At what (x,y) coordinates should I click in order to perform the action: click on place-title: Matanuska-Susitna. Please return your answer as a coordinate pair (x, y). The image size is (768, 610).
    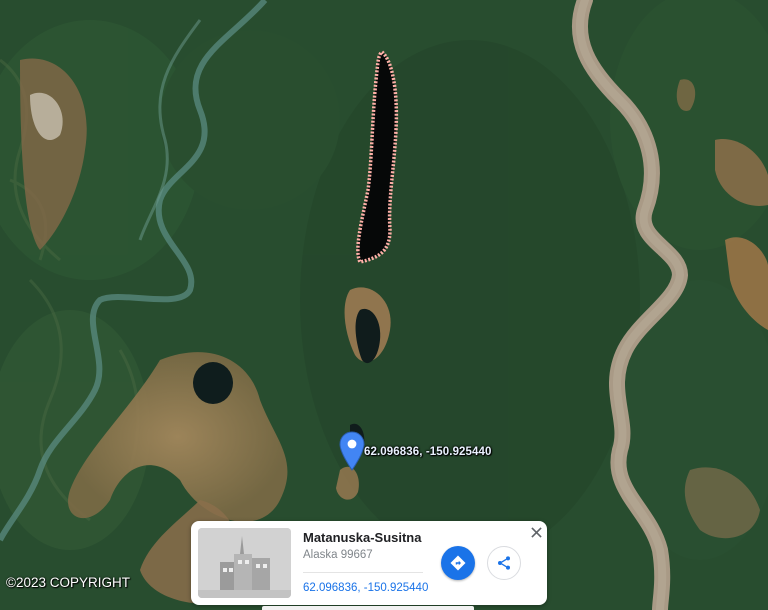
    Looking at the image, I should click on (362, 537).